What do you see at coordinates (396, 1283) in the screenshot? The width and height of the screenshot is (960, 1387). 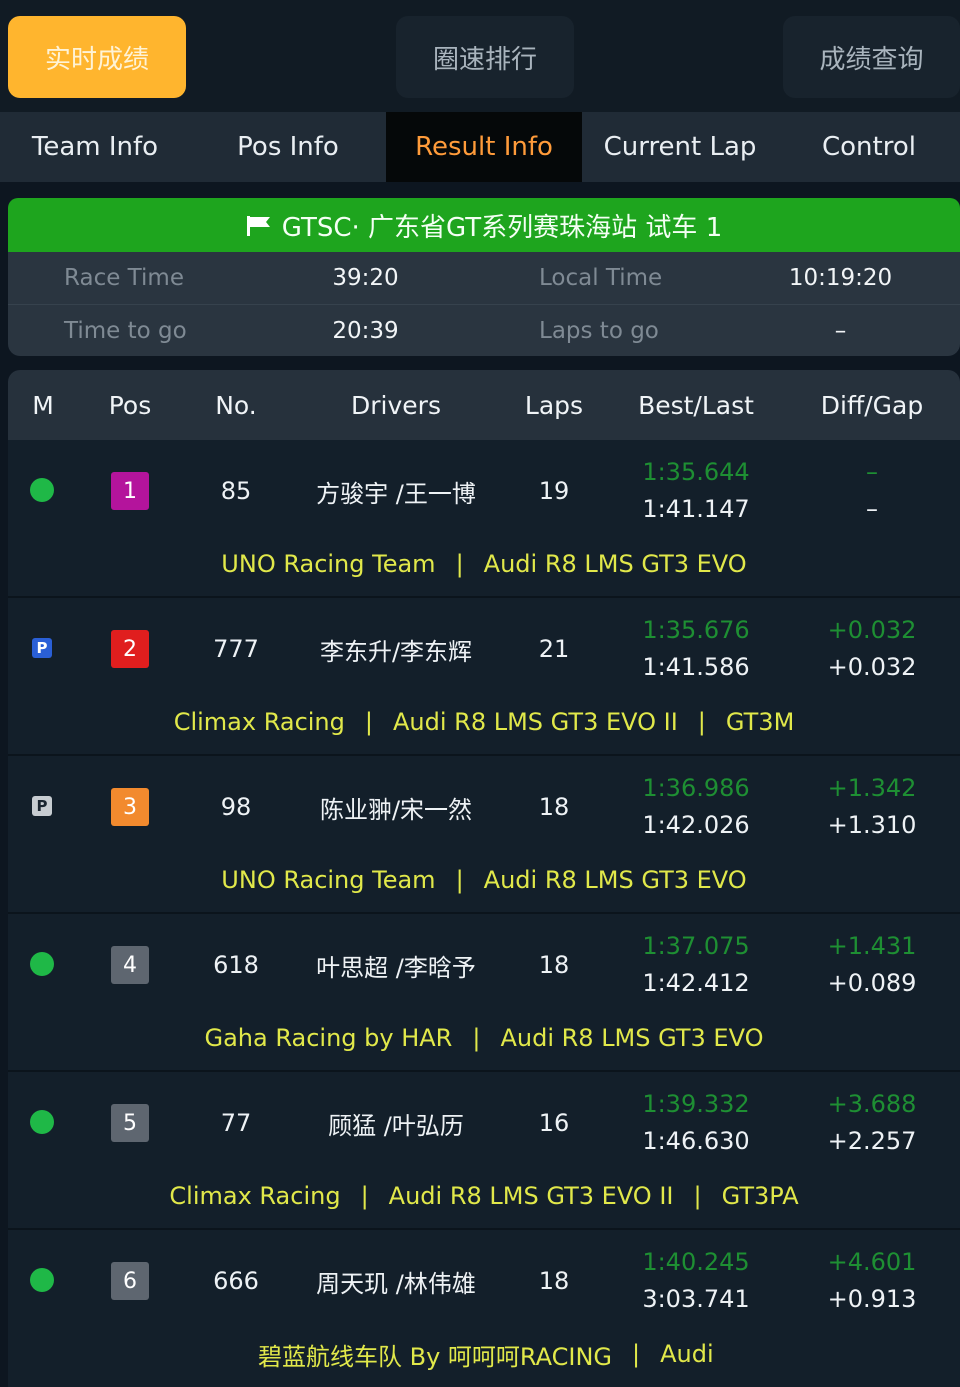 I see `driver-names: 周天玑 /林伟雄` at bounding box center [396, 1283].